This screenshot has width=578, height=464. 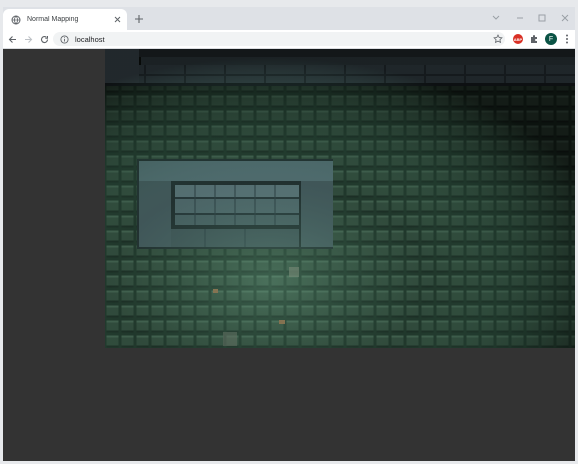 What do you see at coordinates (44, 39) in the screenshot?
I see `reload-icon` at bounding box center [44, 39].